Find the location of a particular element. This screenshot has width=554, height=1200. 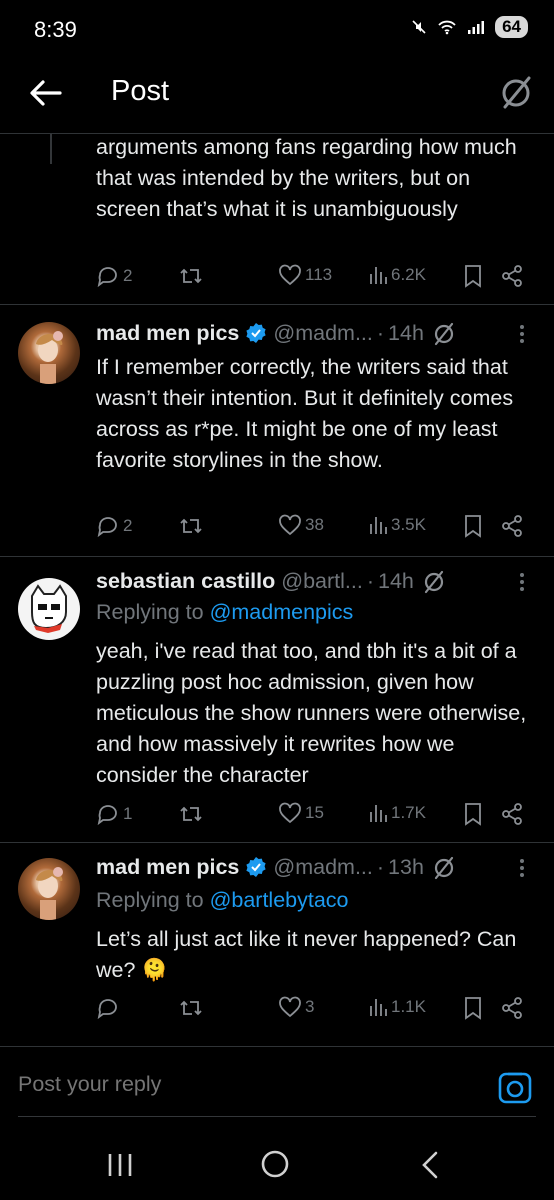

action-bar: 1 15 1.7K is located at coordinates (314, 817).